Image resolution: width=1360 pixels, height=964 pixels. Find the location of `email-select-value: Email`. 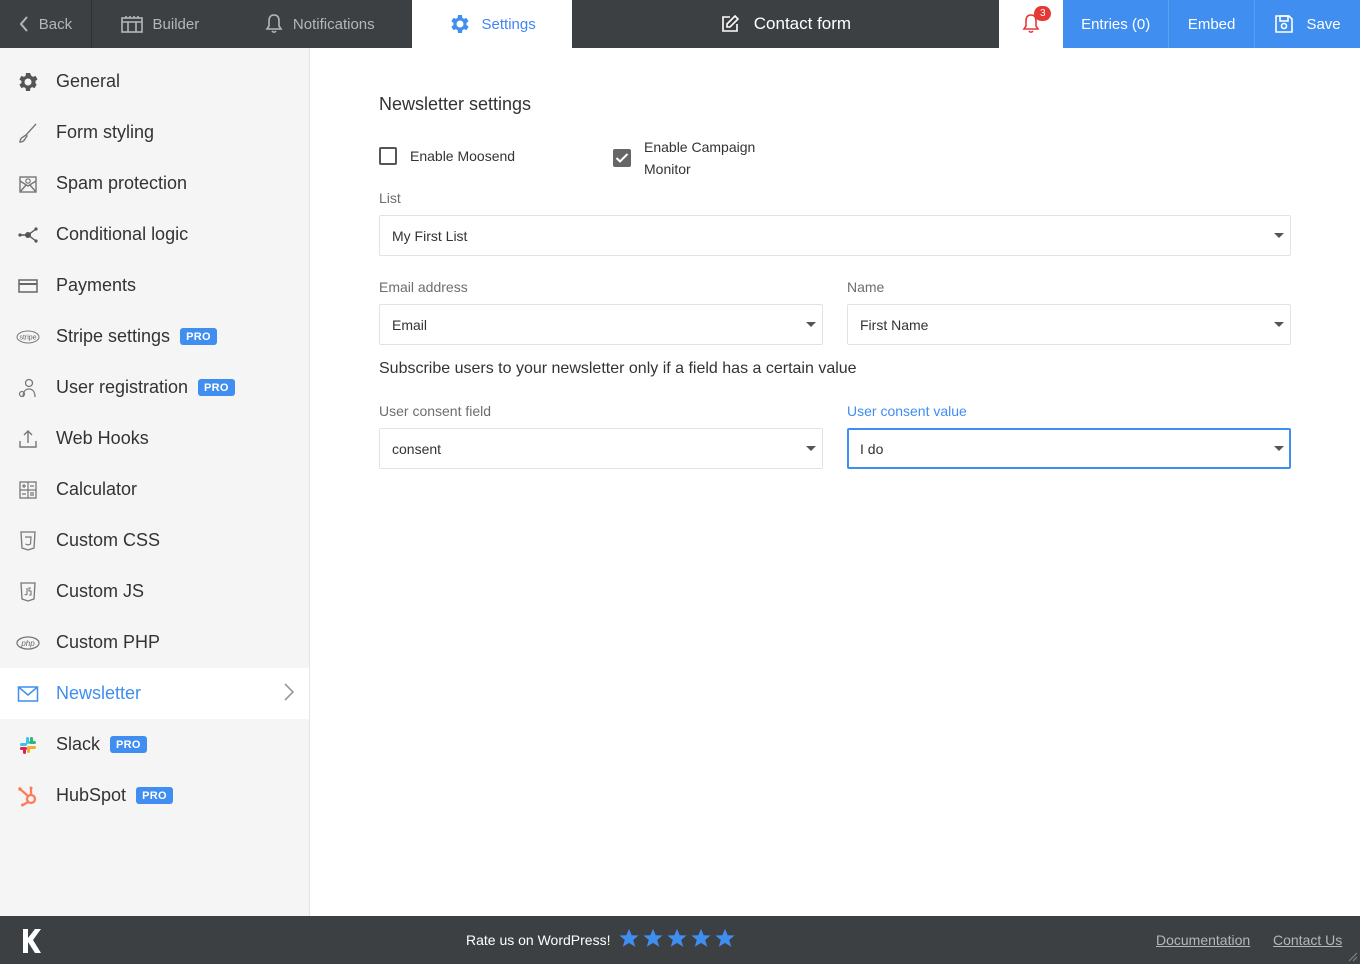

email-select-value: Email is located at coordinates (410, 324).